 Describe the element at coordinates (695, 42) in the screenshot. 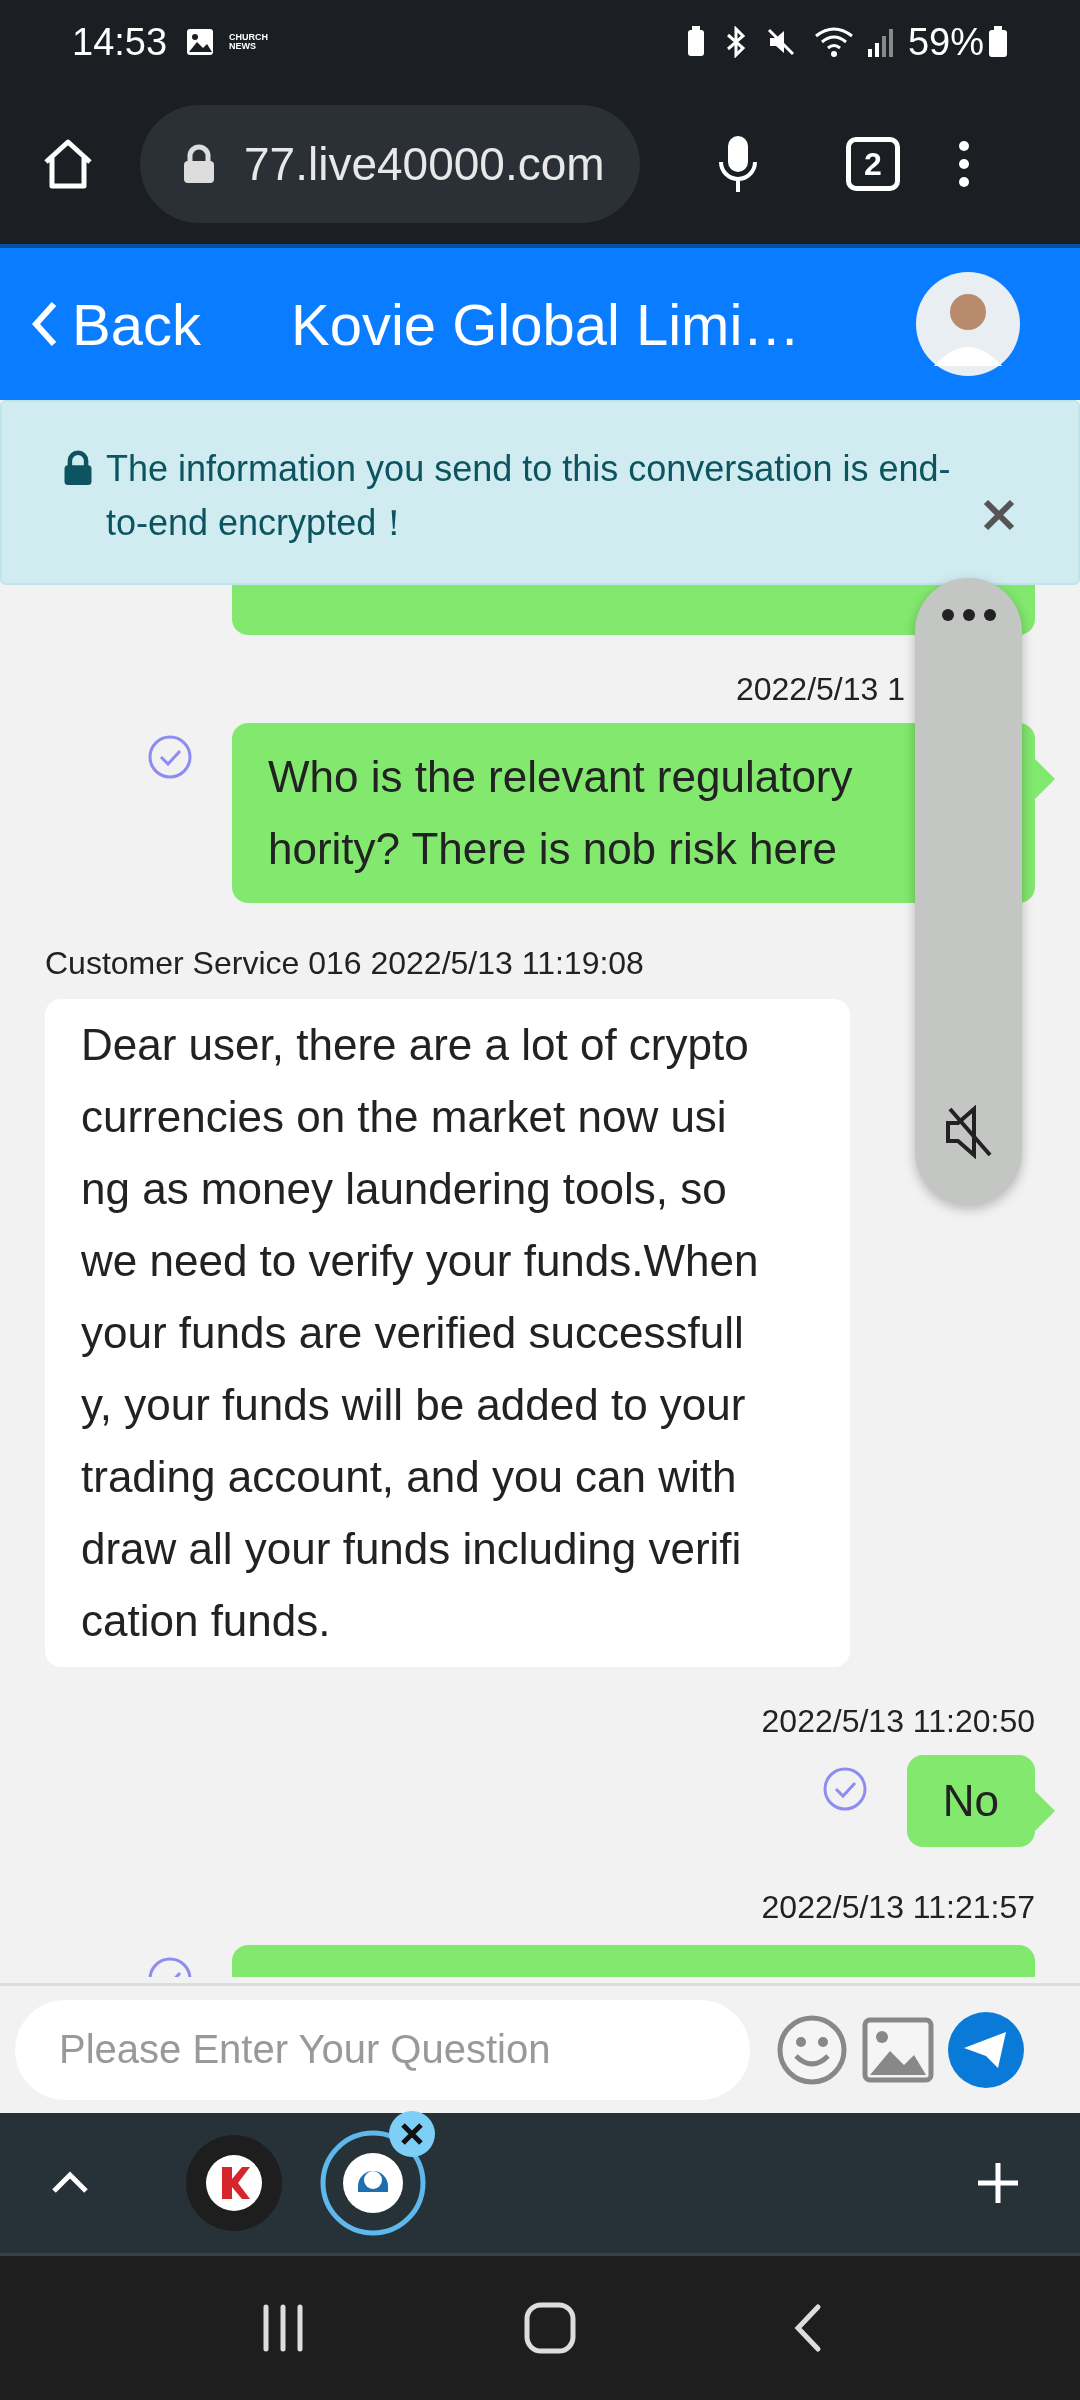

I see `battery-saver-icon` at that location.